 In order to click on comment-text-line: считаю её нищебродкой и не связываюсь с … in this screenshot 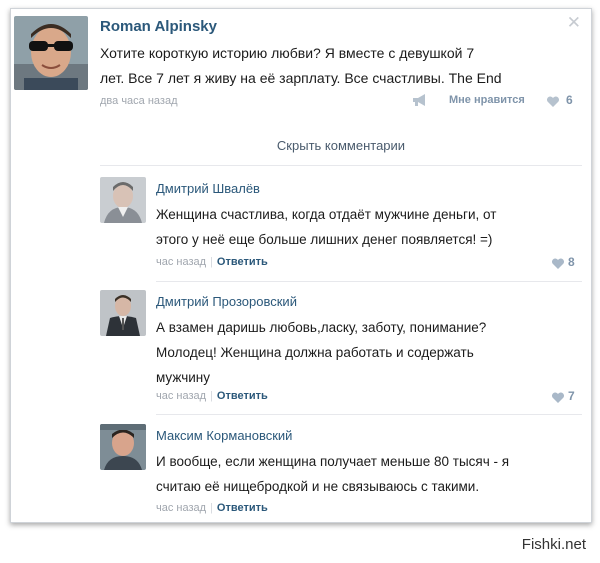, I will do `click(318, 486)`.